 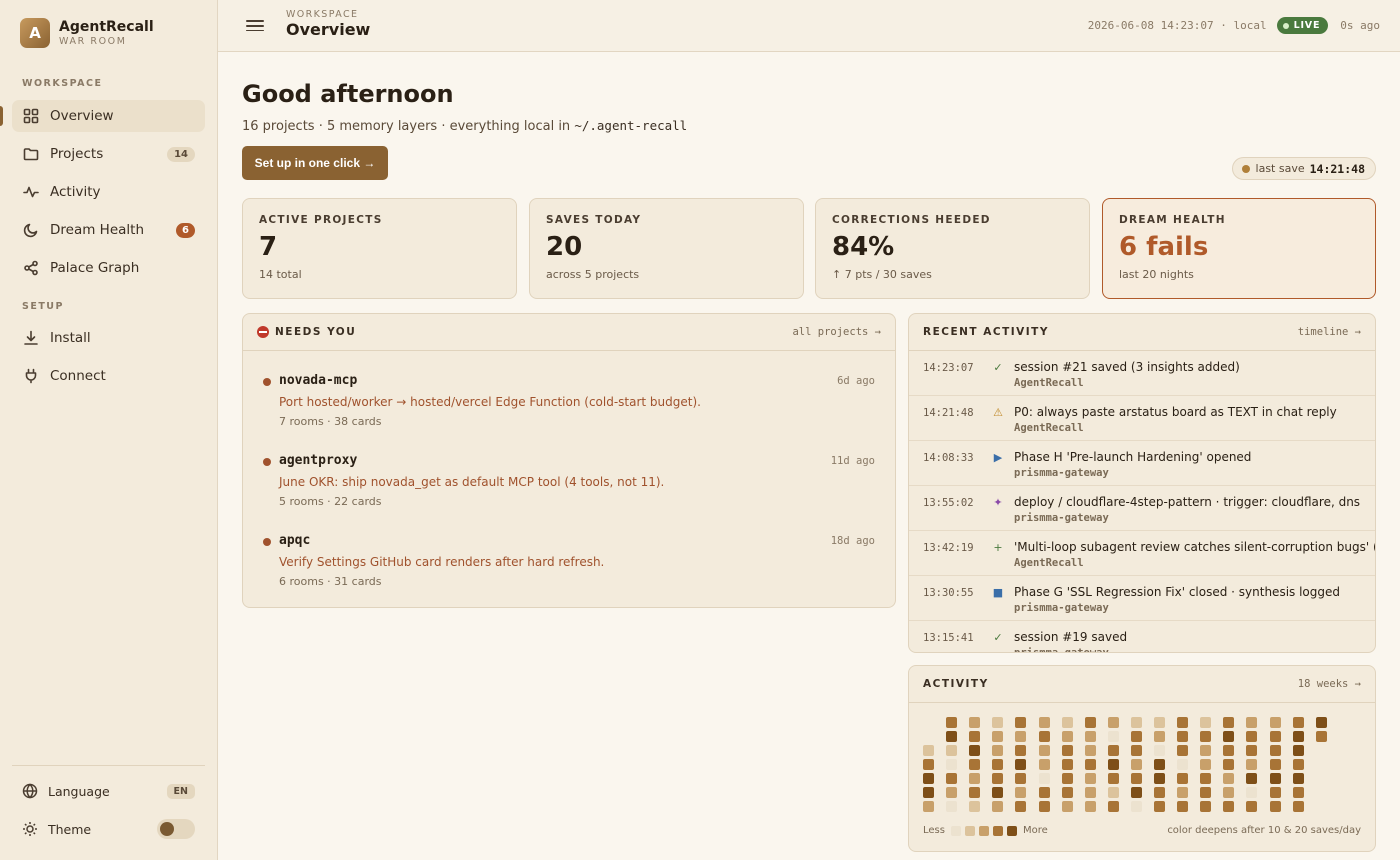 I want to click on timeline-link: timeline →, so click(x=1329, y=332).